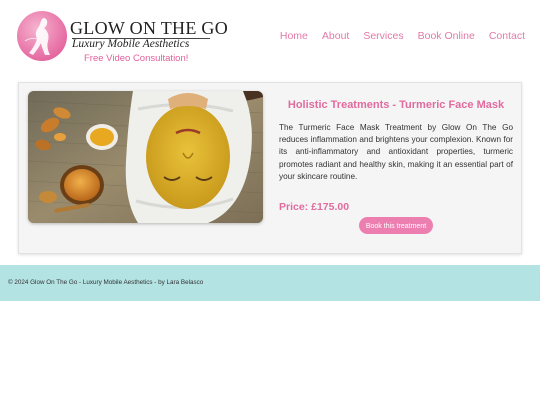 This screenshot has height=405, width=540. I want to click on book-treatment-button: Book this treatment, so click(396, 225).